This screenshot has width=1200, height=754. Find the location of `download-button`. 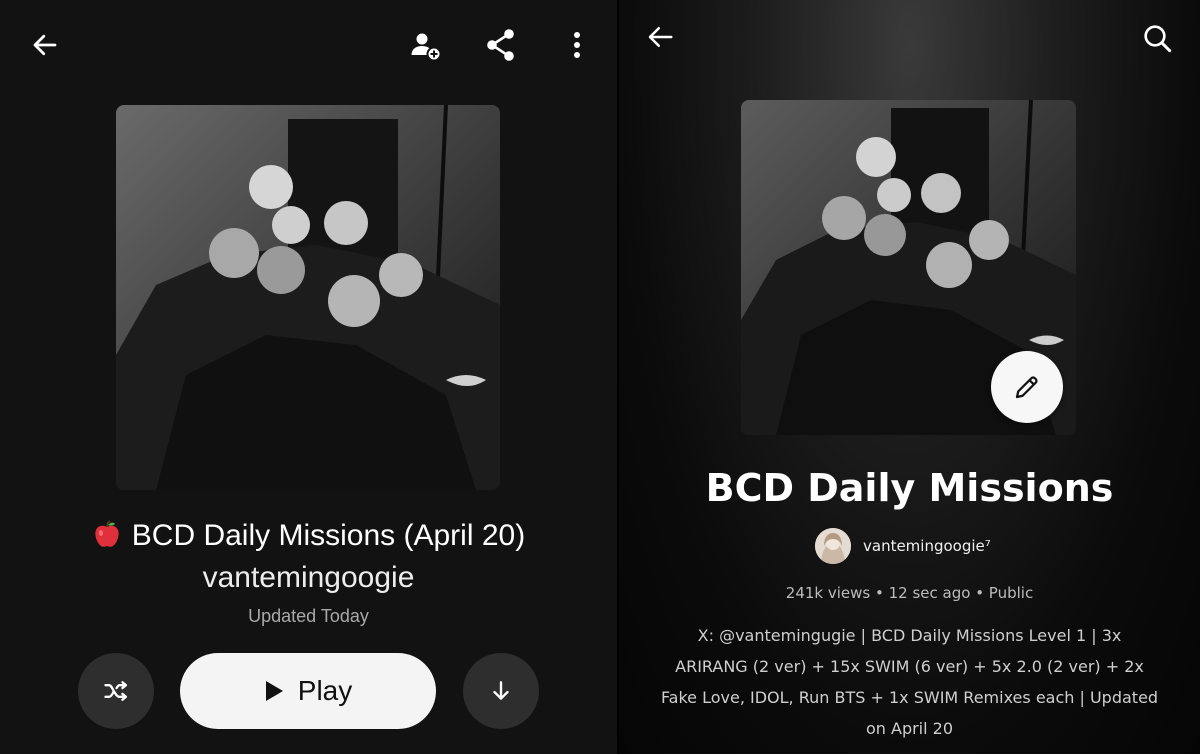

download-button is located at coordinates (501, 691).